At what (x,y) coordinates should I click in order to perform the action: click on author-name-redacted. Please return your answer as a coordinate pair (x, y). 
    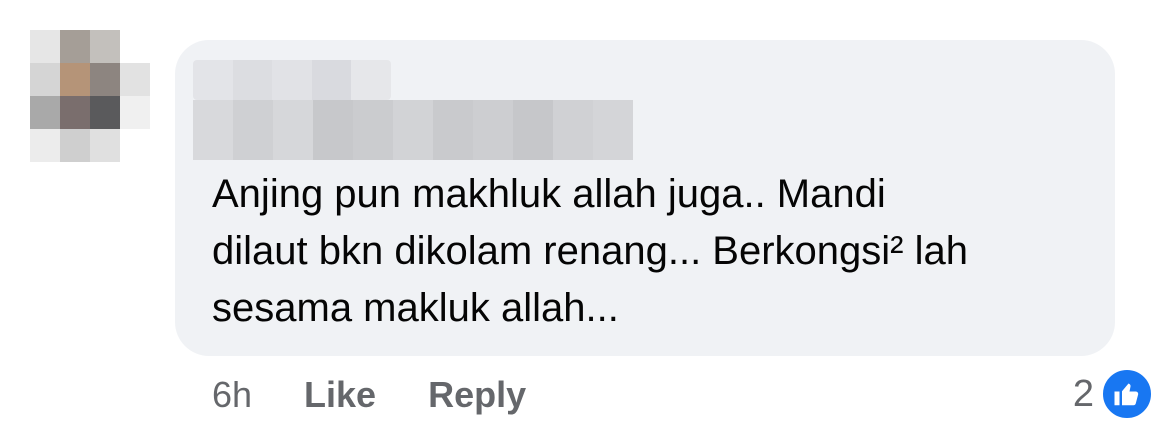
    Looking at the image, I should click on (292, 80).